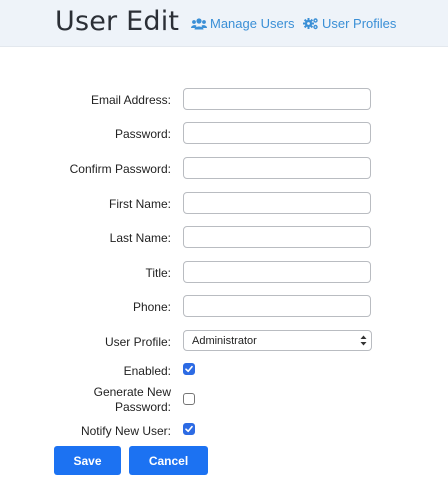 This screenshot has height=503, width=448. What do you see at coordinates (252, 23) in the screenshot?
I see `manage-users-label: Manage Users` at bounding box center [252, 23].